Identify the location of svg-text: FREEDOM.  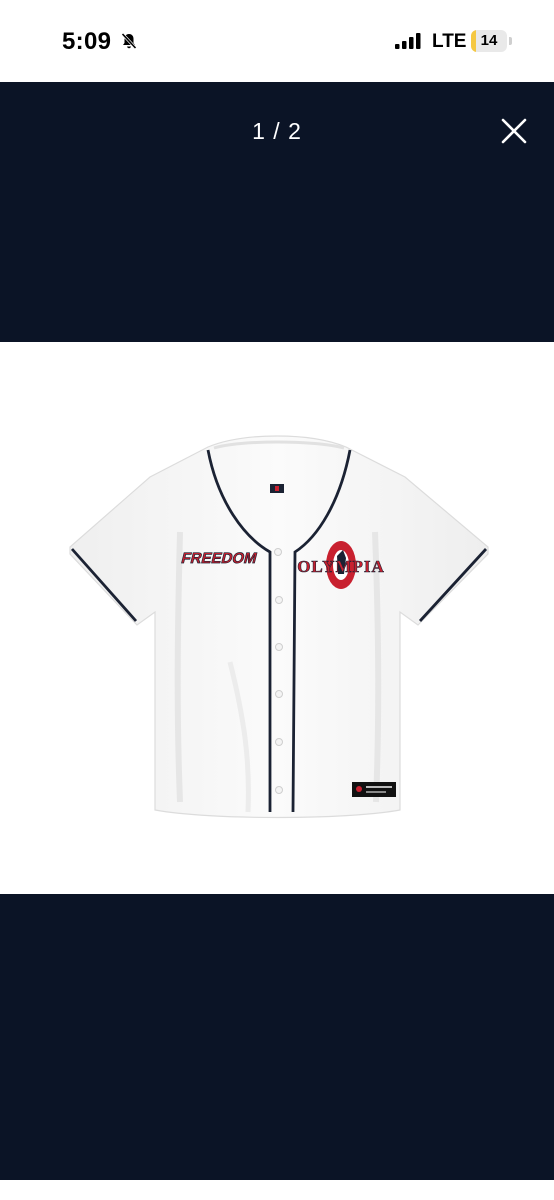
(219, 558).